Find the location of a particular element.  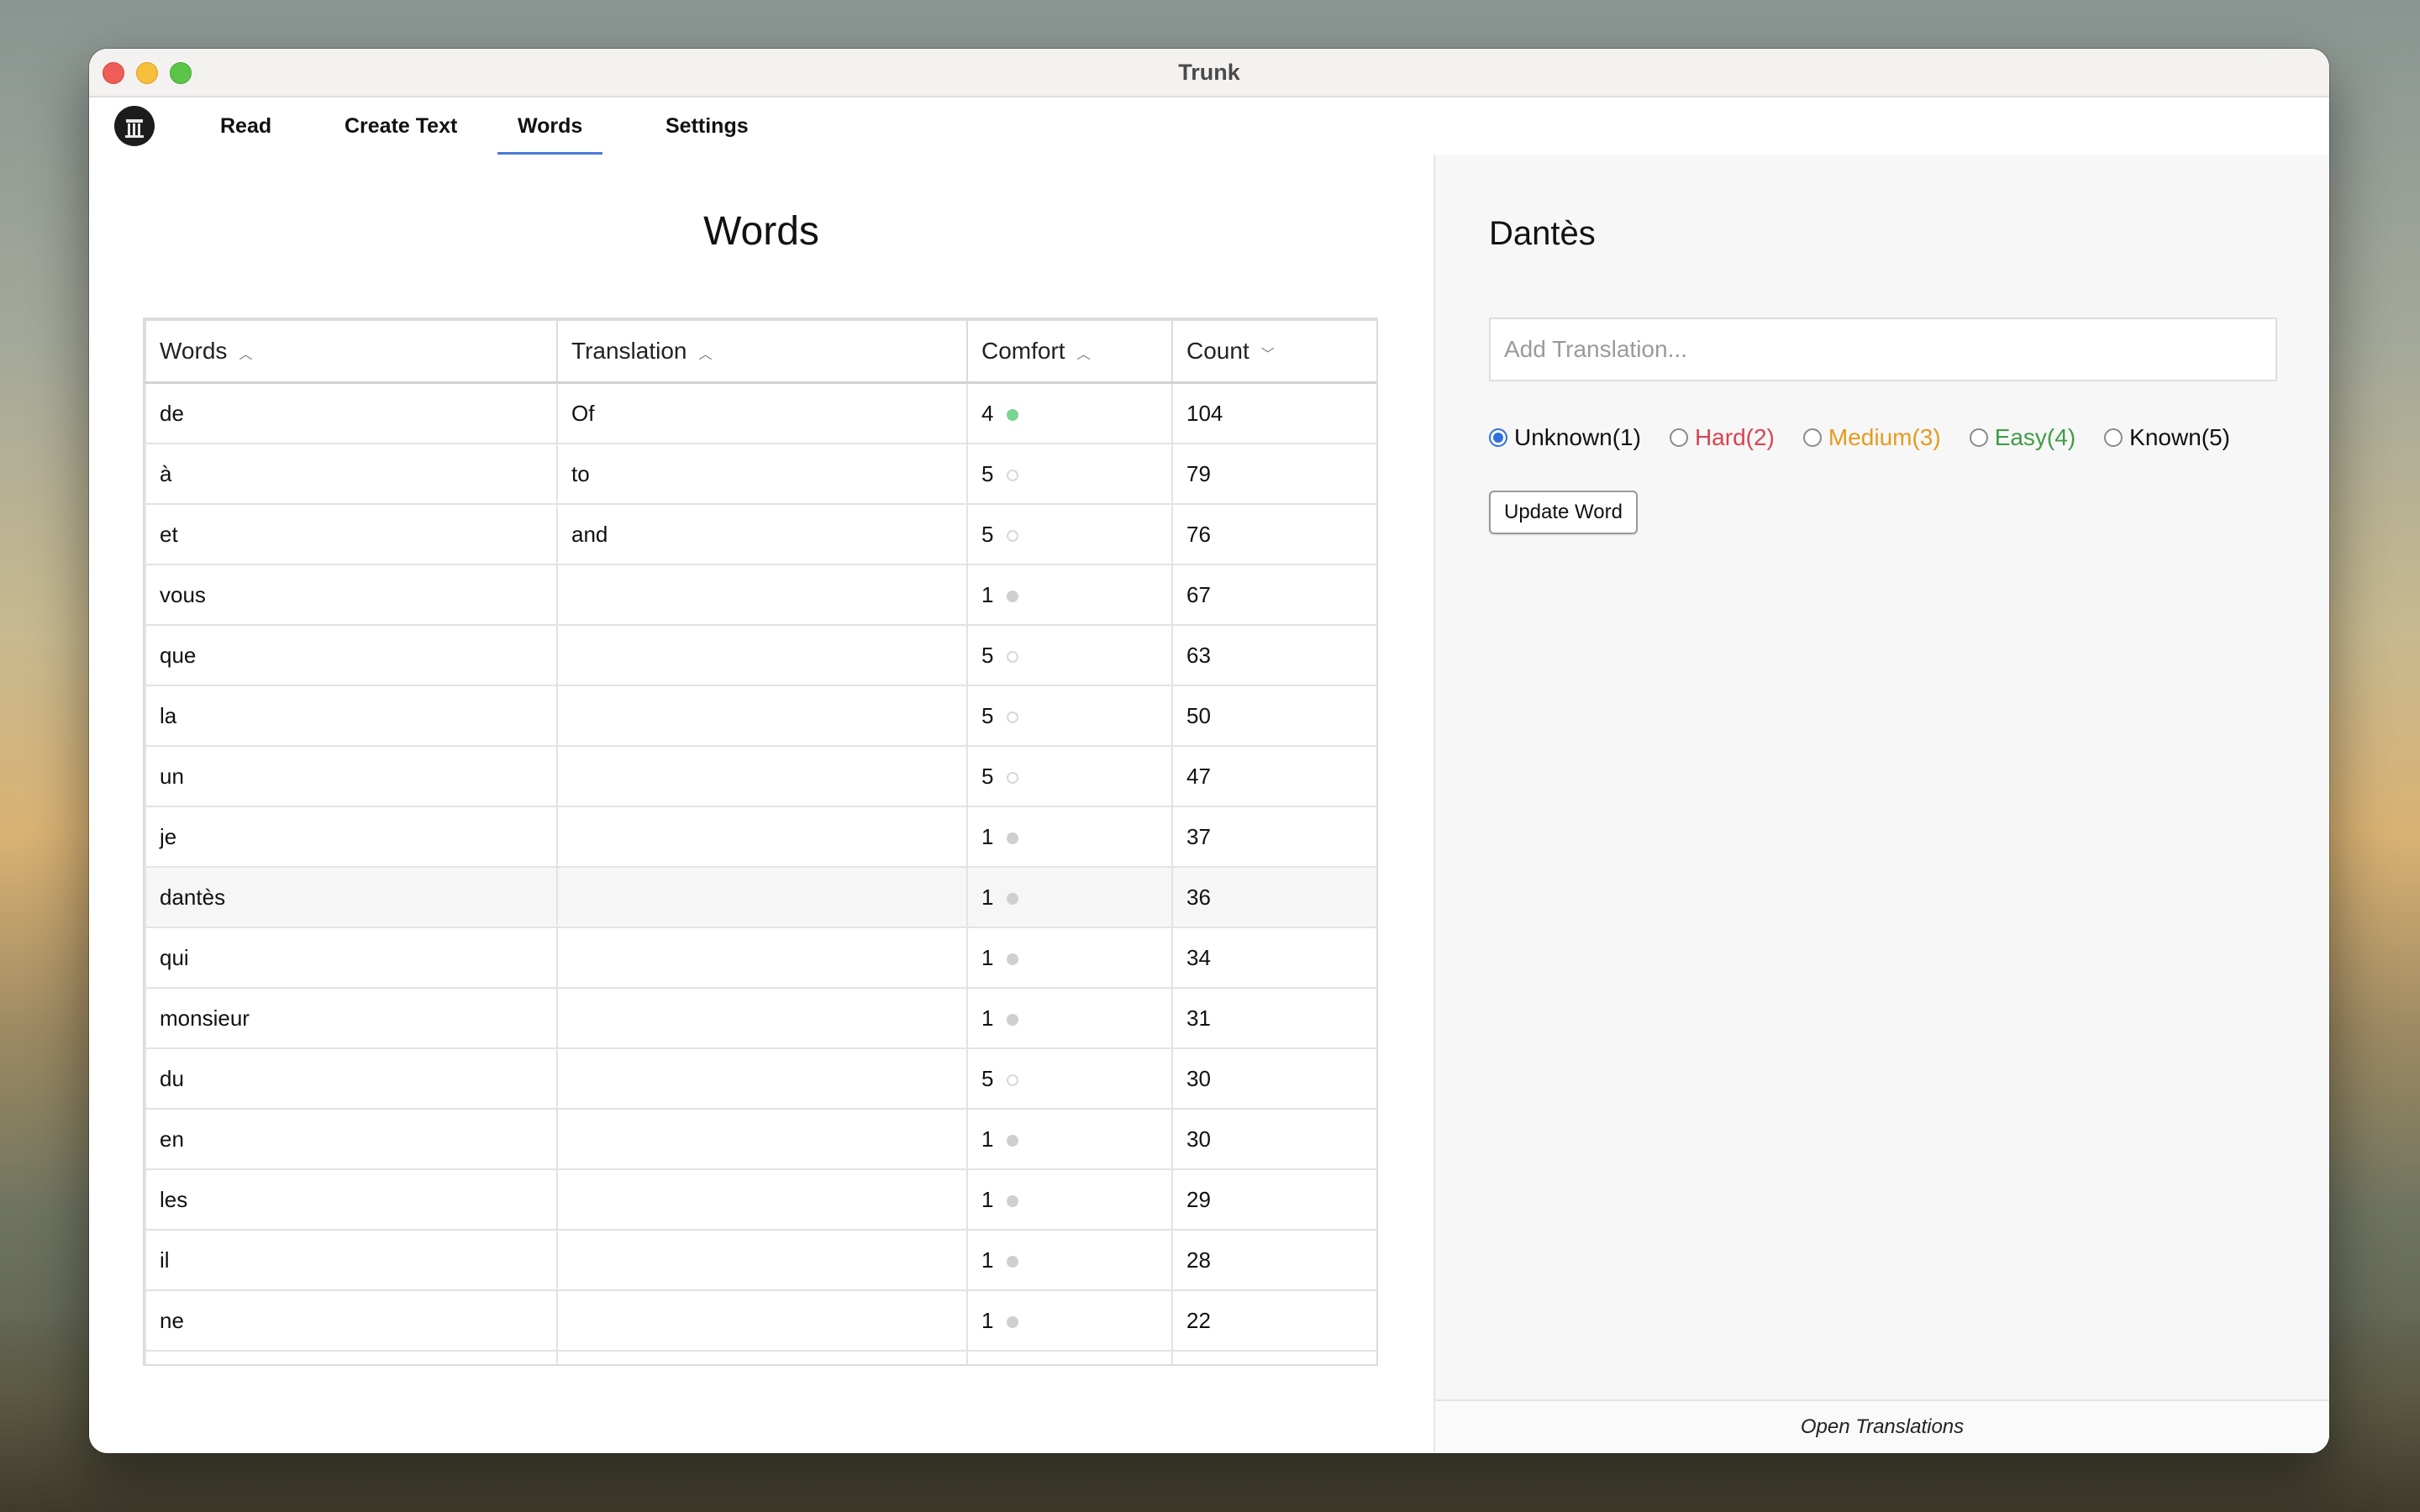

table-row: il 1 28 is located at coordinates (761, 1260).